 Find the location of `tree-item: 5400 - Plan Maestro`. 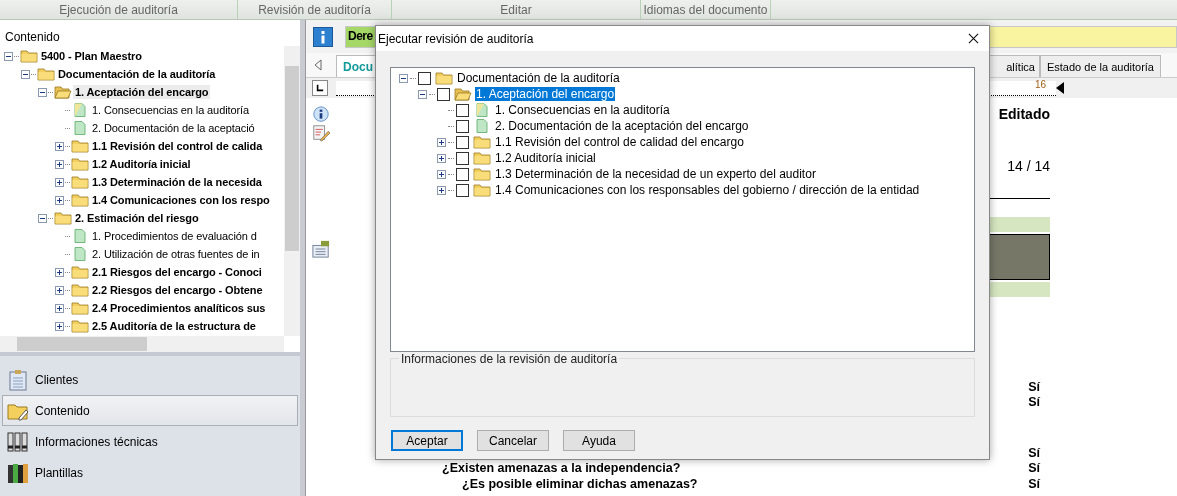

tree-item: 5400 - Plan Maestro is located at coordinates (91, 56).